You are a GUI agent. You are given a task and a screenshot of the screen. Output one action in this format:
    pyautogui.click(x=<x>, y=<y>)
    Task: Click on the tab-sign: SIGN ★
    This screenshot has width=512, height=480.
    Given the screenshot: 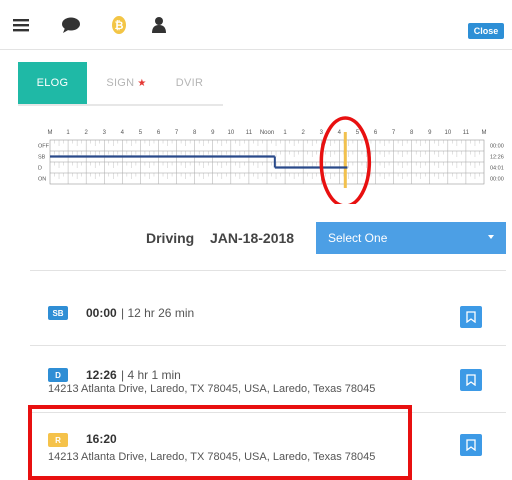 What is the action you would take?
    pyautogui.click(x=126, y=83)
    